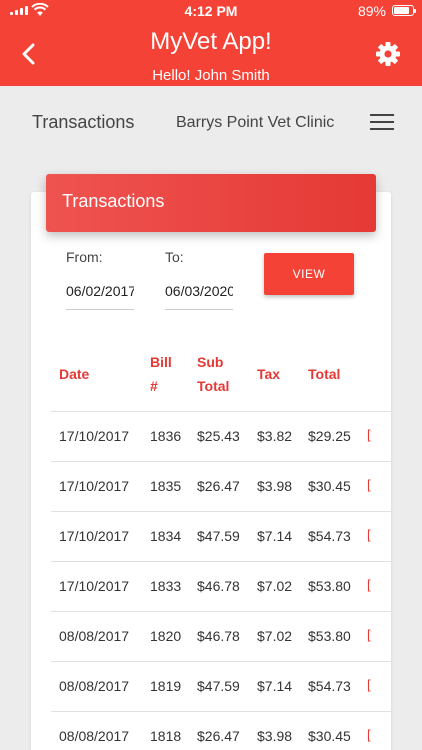 The height and width of the screenshot is (750, 422). I want to click on table-row: 08/08/2017 1818 $26.47 $3.98 $30.45 [, so click(221, 731).